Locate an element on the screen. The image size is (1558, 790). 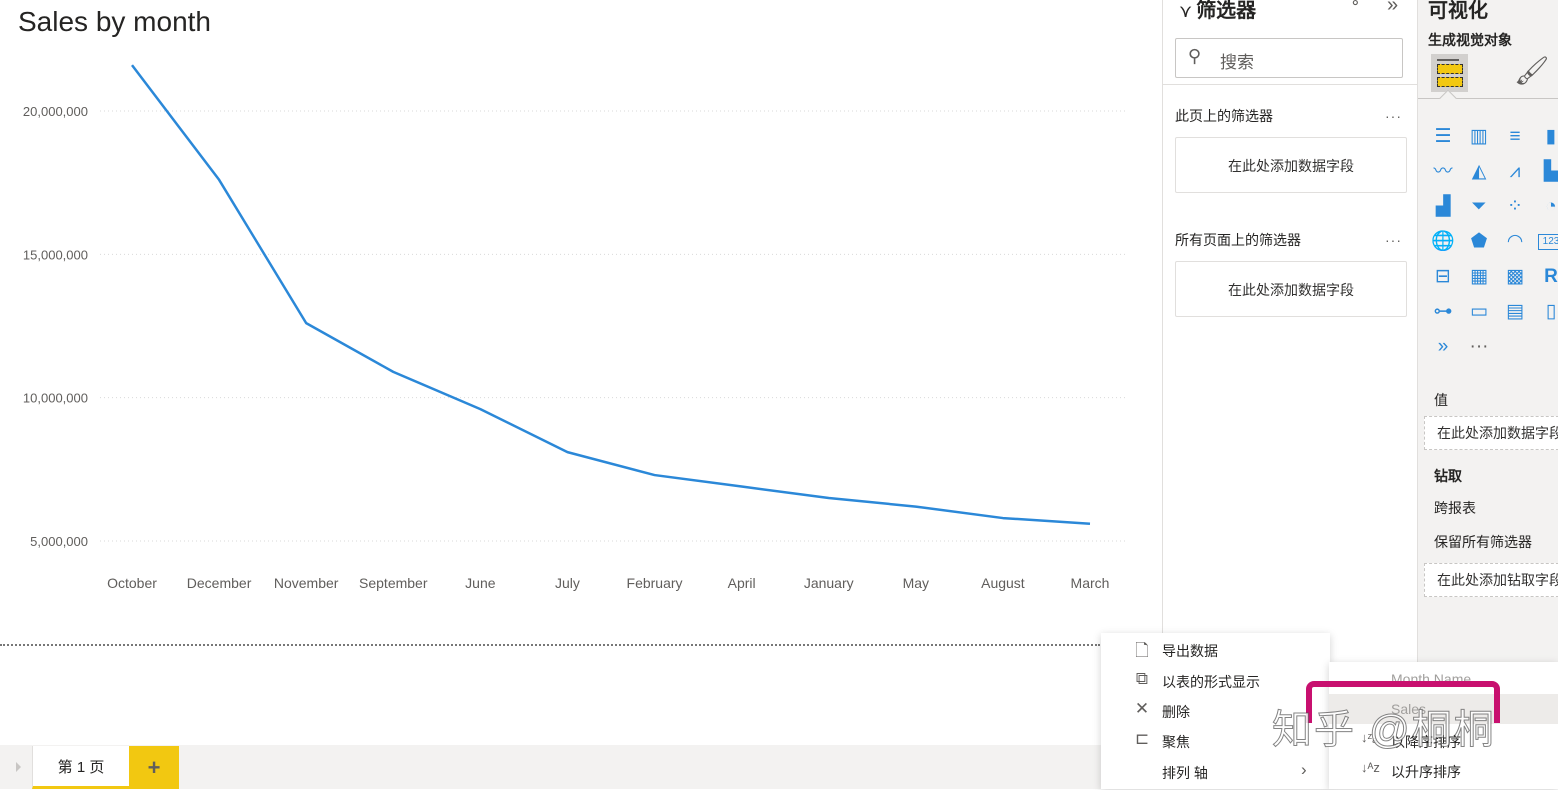
x-tick-label: November is located at coordinates (306, 583).